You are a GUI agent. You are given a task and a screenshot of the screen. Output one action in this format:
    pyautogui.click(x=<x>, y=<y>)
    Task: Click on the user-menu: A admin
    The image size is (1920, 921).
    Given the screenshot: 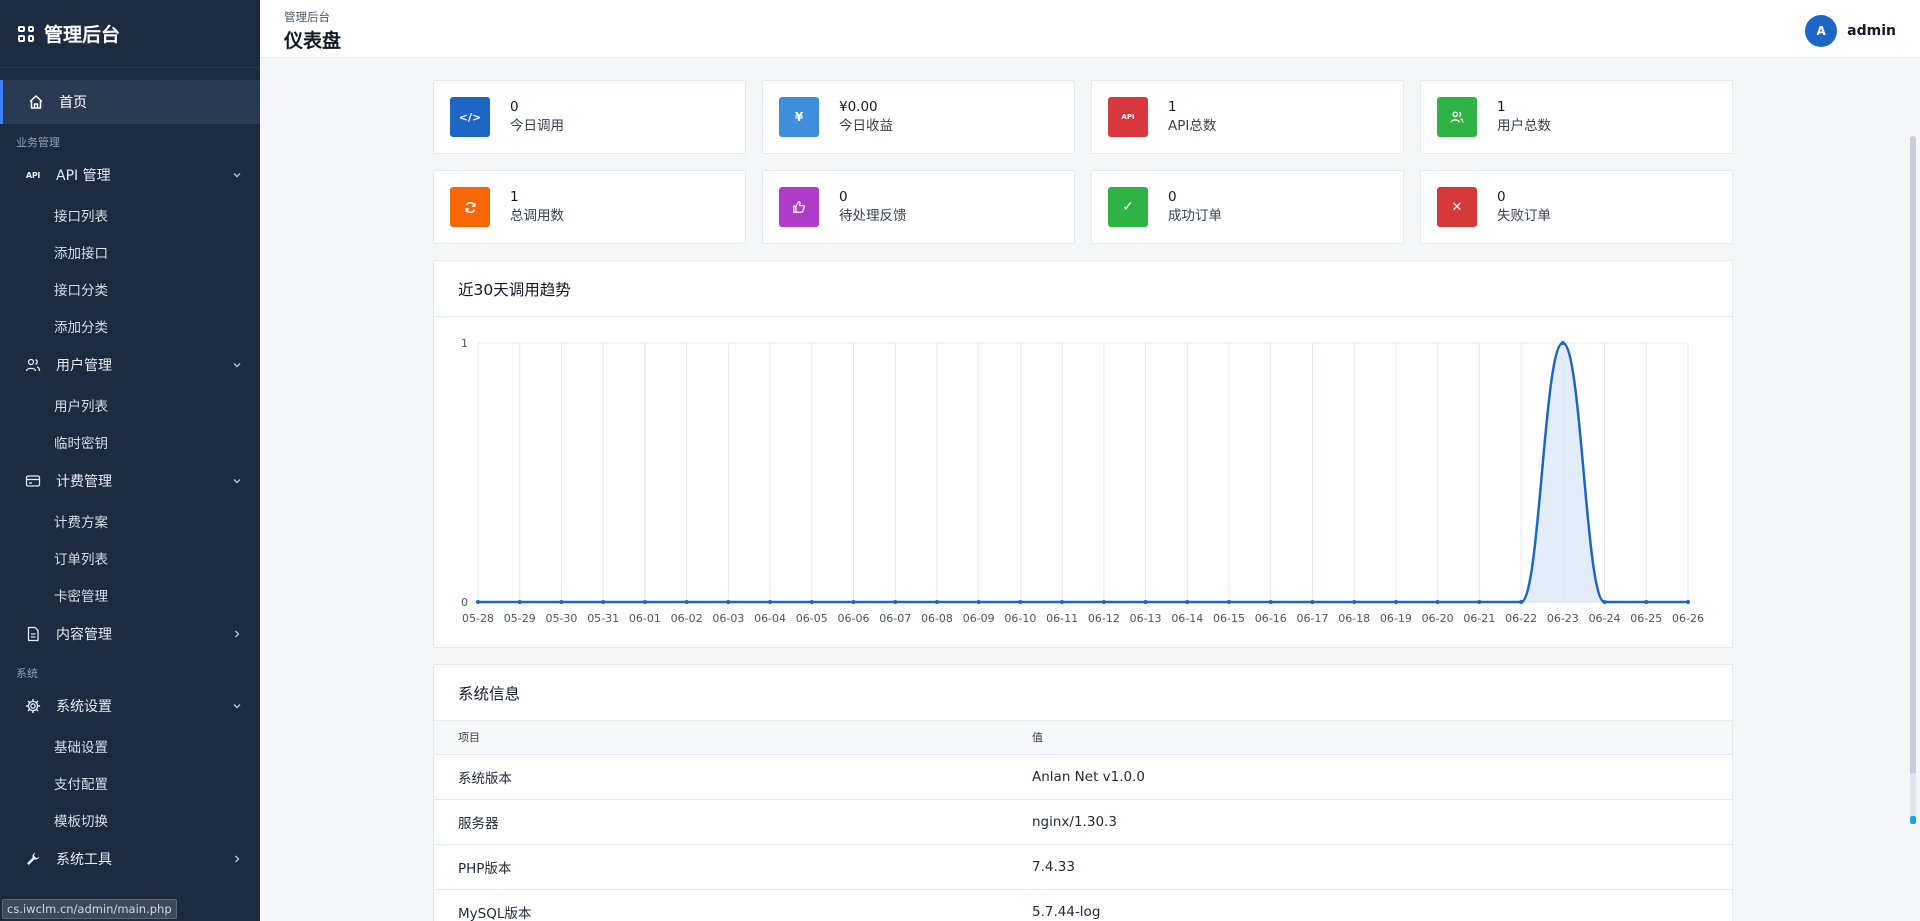 What is the action you would take?
    pyautogui.click(x=1850, y=31)
    